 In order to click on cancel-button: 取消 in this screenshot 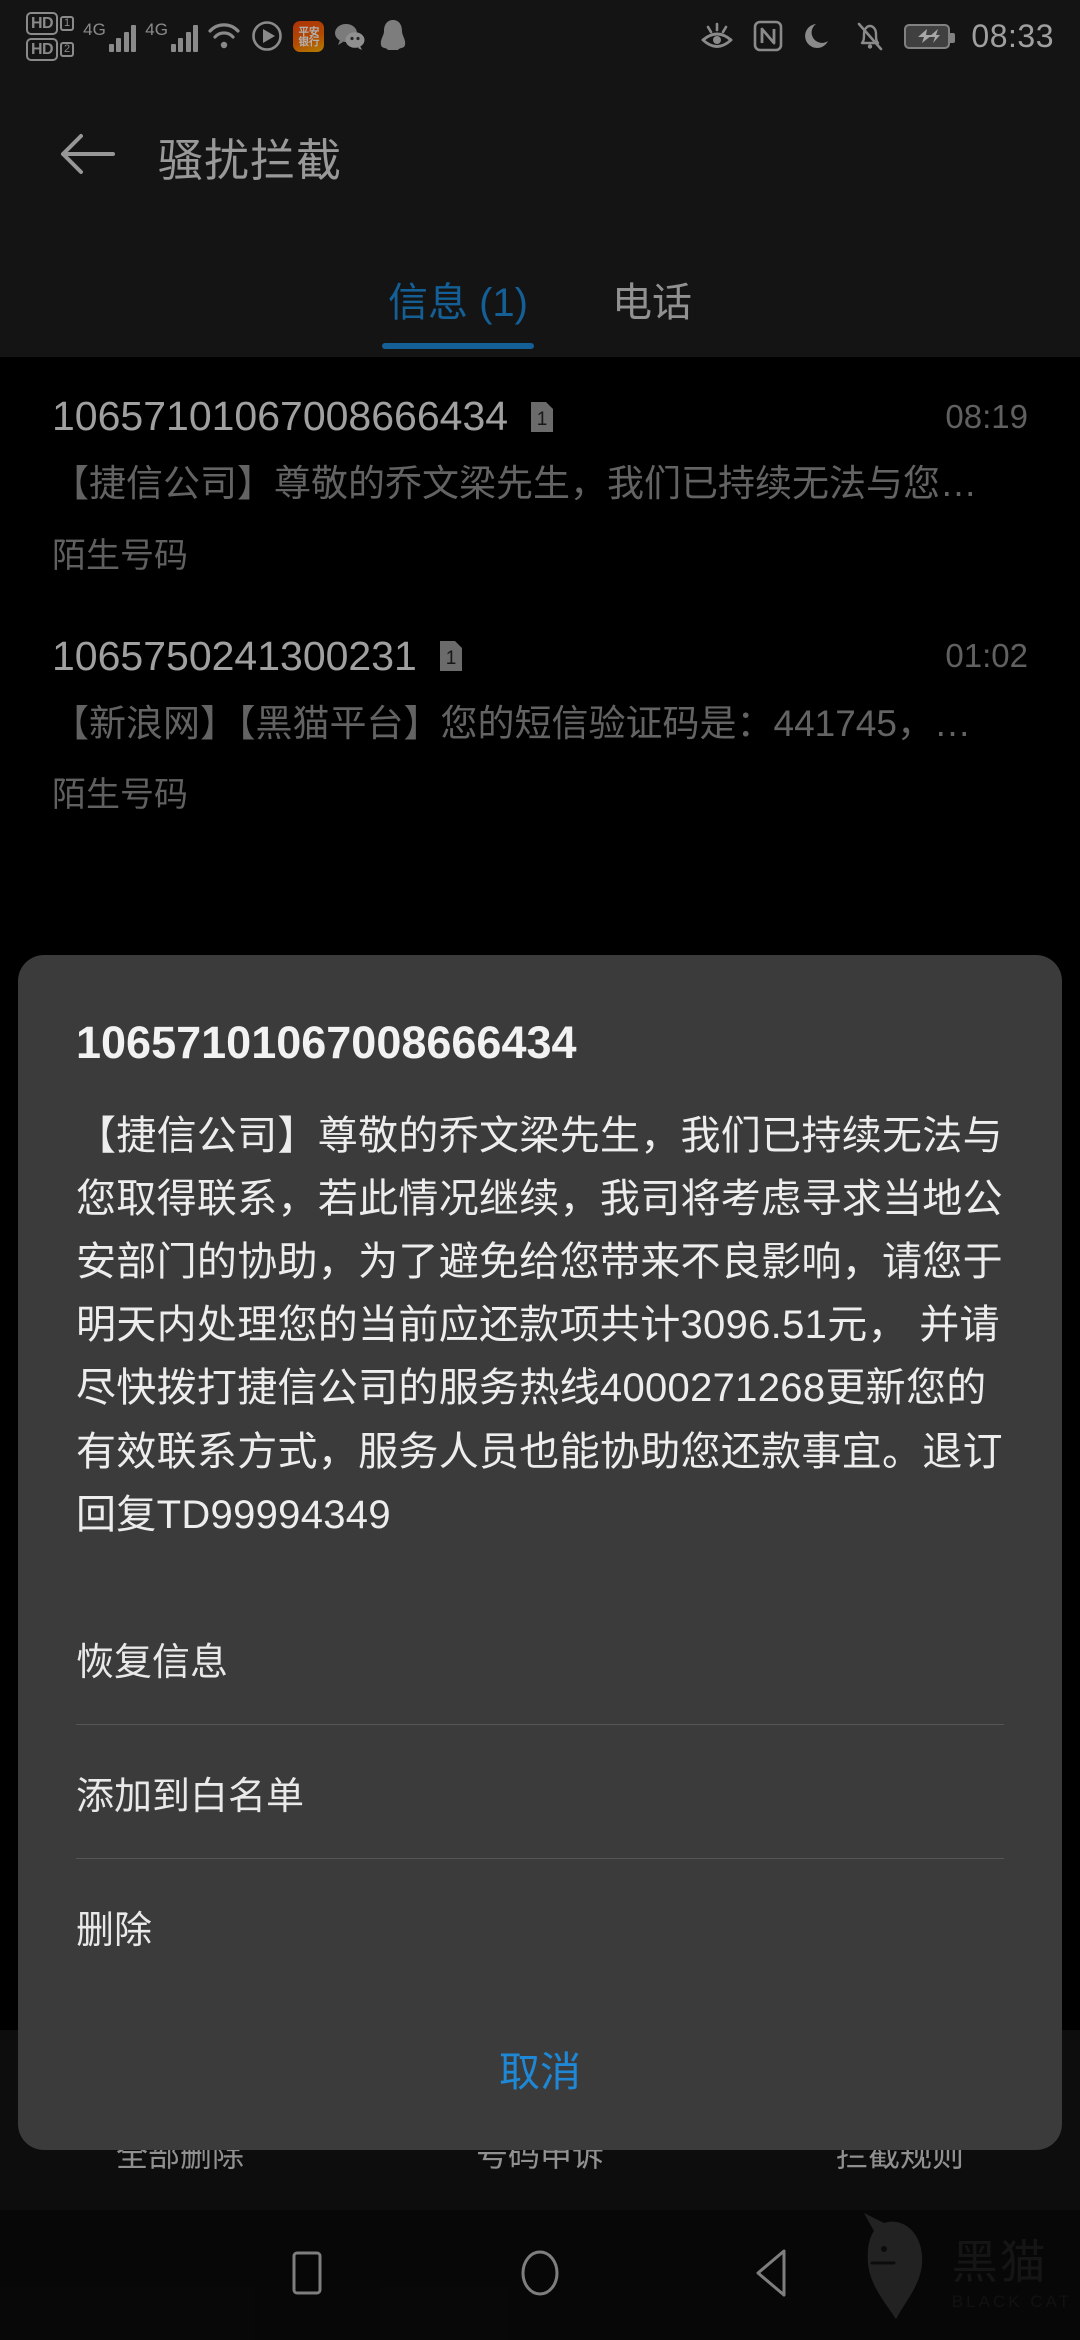, I will do `click(540, 2071)`.